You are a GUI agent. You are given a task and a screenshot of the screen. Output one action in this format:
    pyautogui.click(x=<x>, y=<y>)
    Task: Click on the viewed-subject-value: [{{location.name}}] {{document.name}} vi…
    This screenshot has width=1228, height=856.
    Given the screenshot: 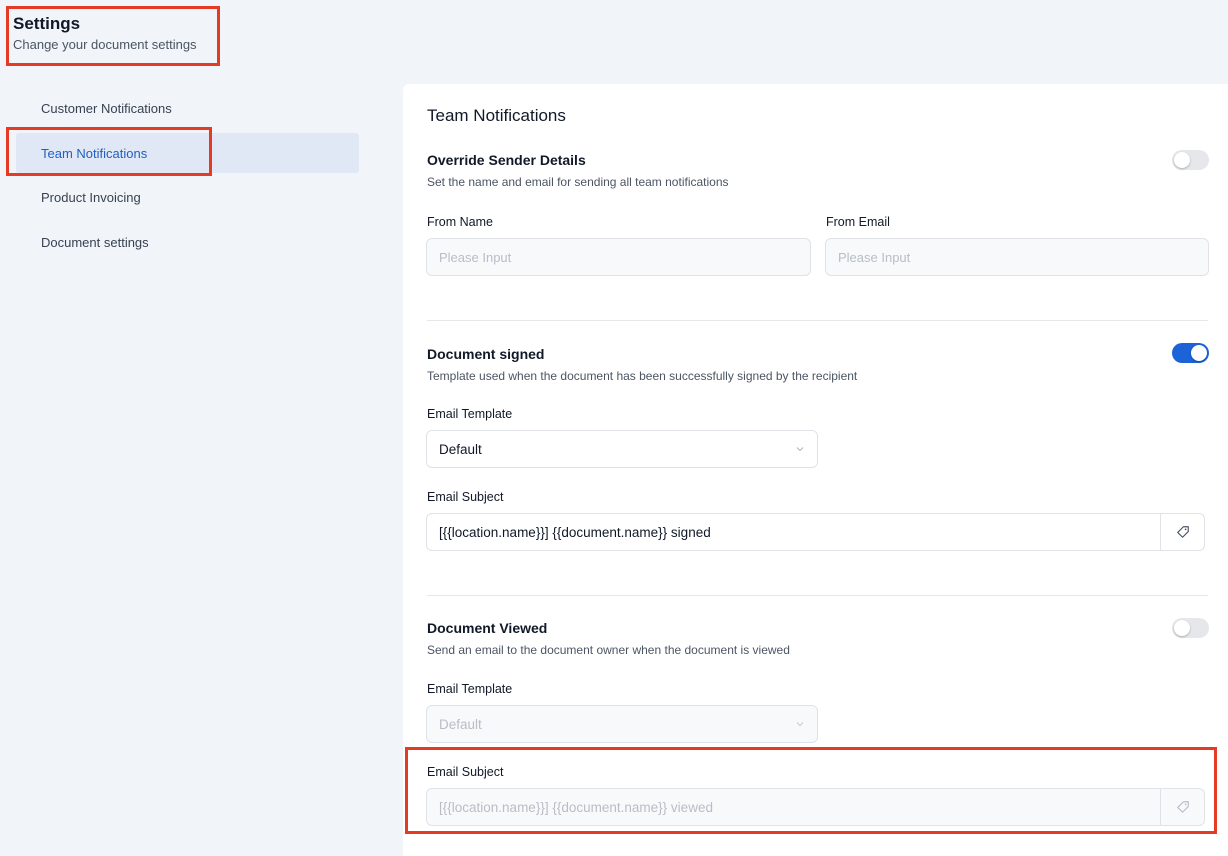 What is the action you would take?
    pyautogui.click(x=576, y=807)
    